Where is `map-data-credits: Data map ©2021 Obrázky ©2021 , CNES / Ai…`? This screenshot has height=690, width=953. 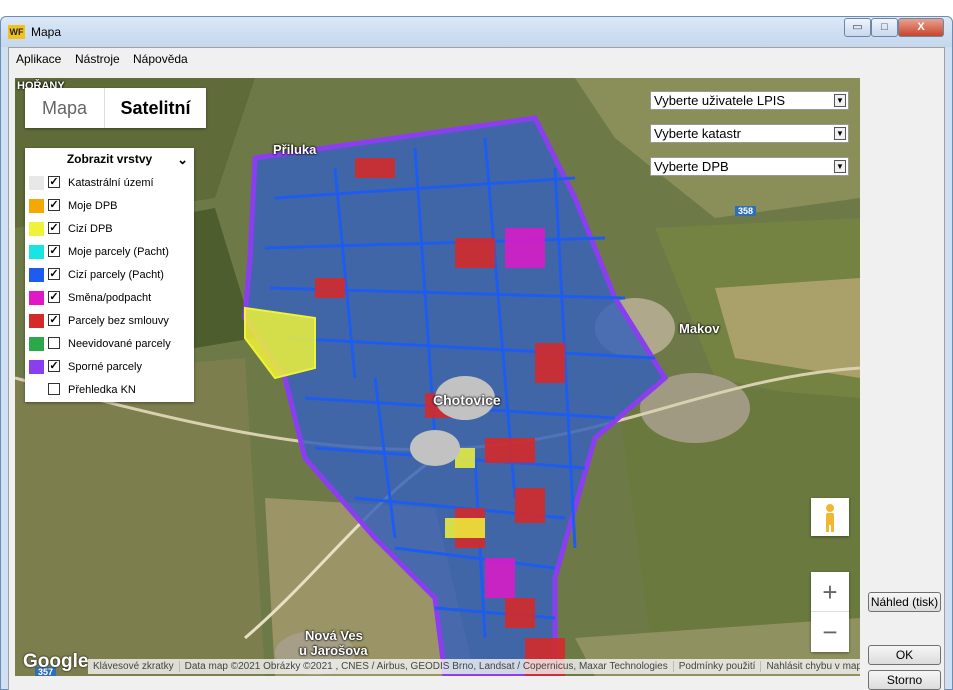
map-data-credits: Data map ©2021 Obrázky ©2021 , CNES / Ai… is located at coordinates (426, 666).